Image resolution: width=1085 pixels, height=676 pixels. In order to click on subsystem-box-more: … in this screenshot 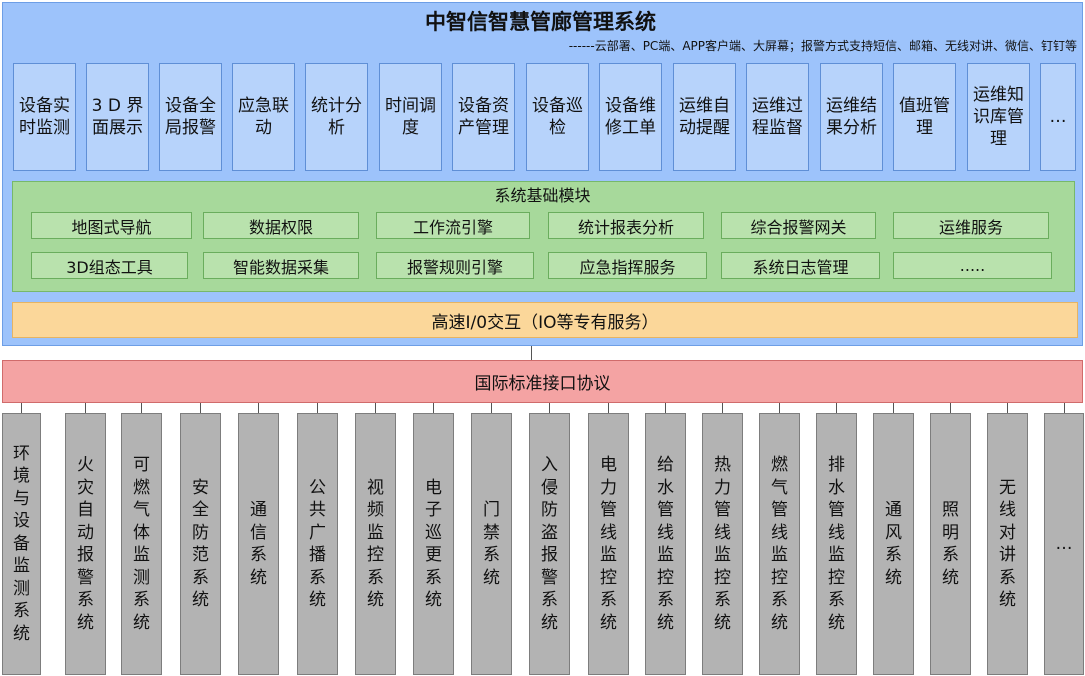, I will do `click(1064, 544)`.